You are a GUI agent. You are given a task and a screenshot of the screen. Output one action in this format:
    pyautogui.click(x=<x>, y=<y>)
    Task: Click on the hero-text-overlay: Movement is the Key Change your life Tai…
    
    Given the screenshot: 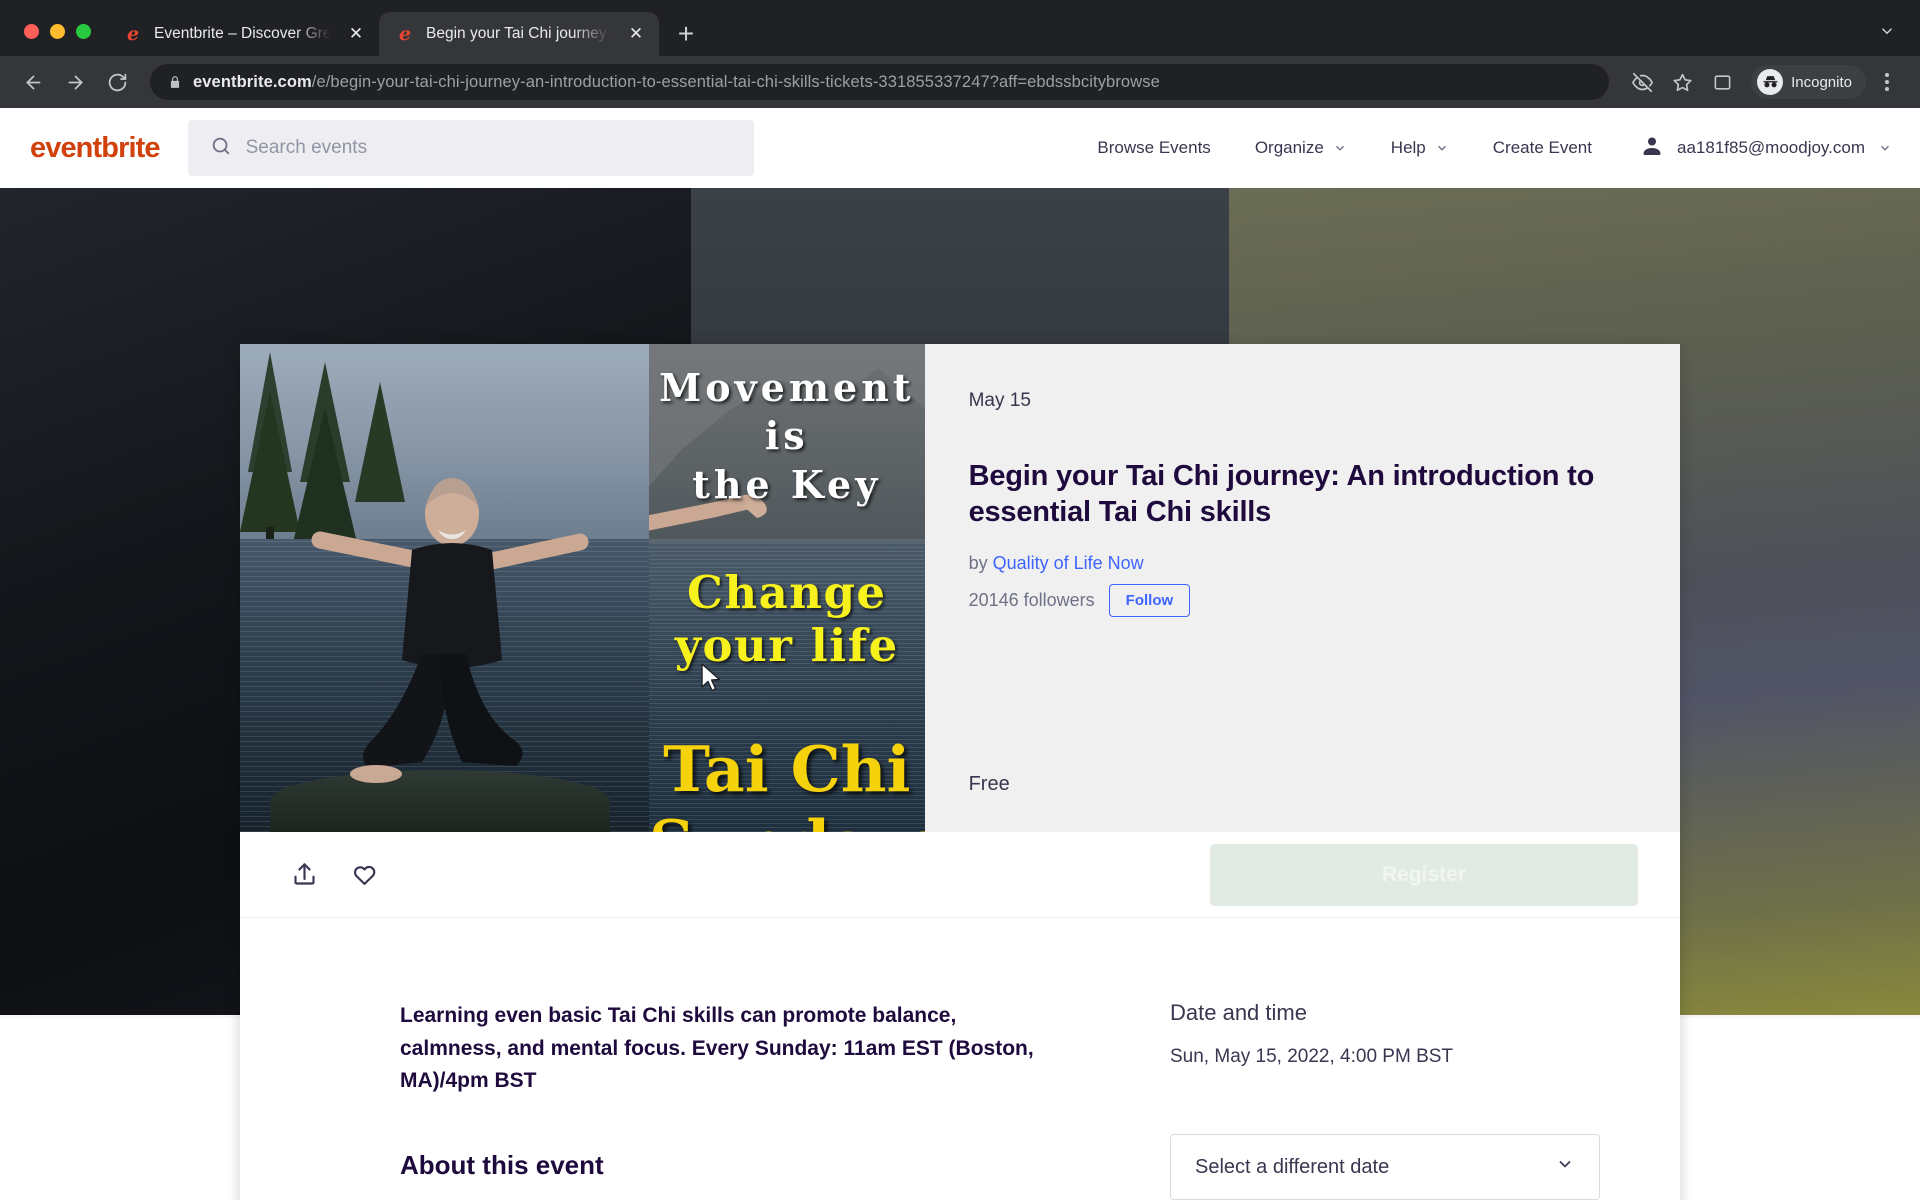 What is the action you would take?
    pyautogui.click(x=787, y=588)
    